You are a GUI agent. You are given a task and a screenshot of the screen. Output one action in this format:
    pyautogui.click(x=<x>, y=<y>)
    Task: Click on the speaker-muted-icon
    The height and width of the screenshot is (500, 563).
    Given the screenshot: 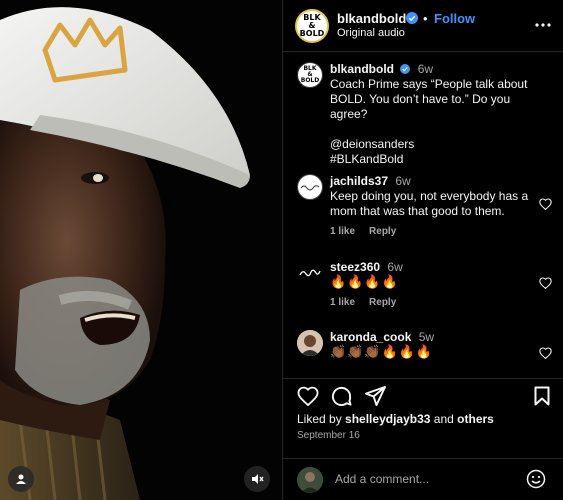 What is the action you would take?
    pyautogui.click(x=258, y=479)
    